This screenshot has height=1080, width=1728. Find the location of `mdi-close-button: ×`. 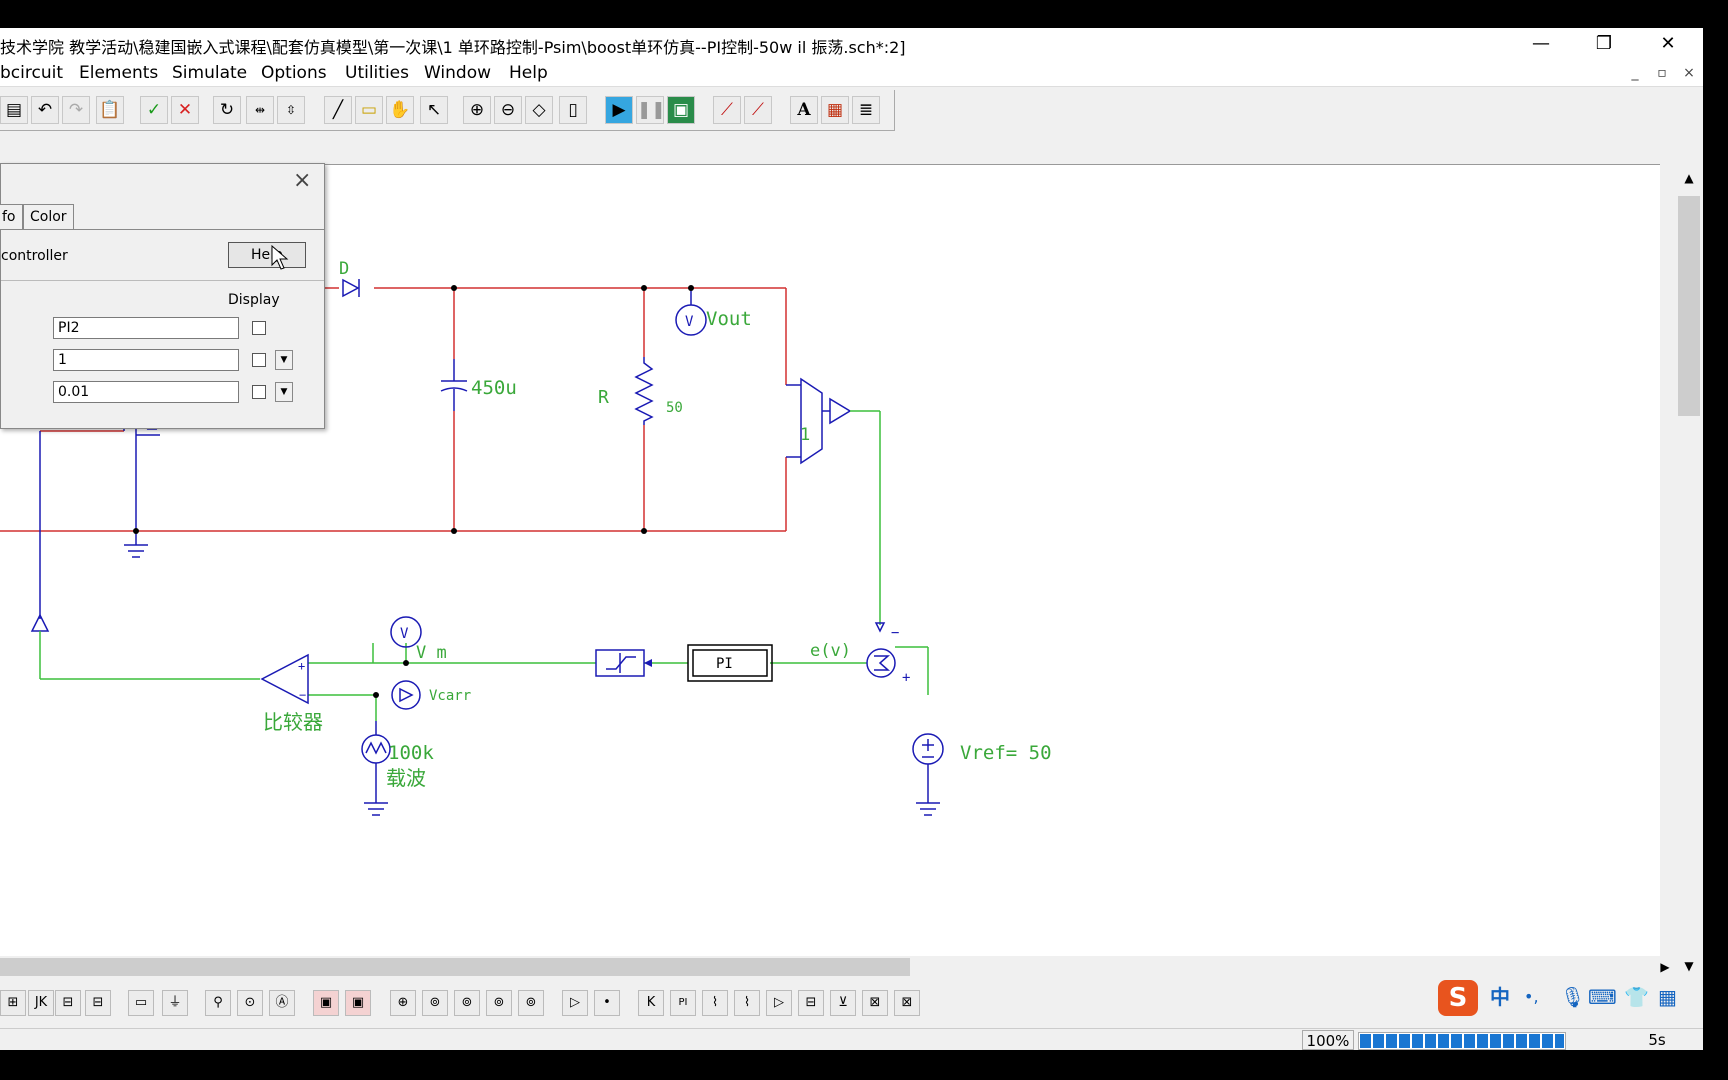

mdi-close-button: × is located at coordinates (1689, 73).